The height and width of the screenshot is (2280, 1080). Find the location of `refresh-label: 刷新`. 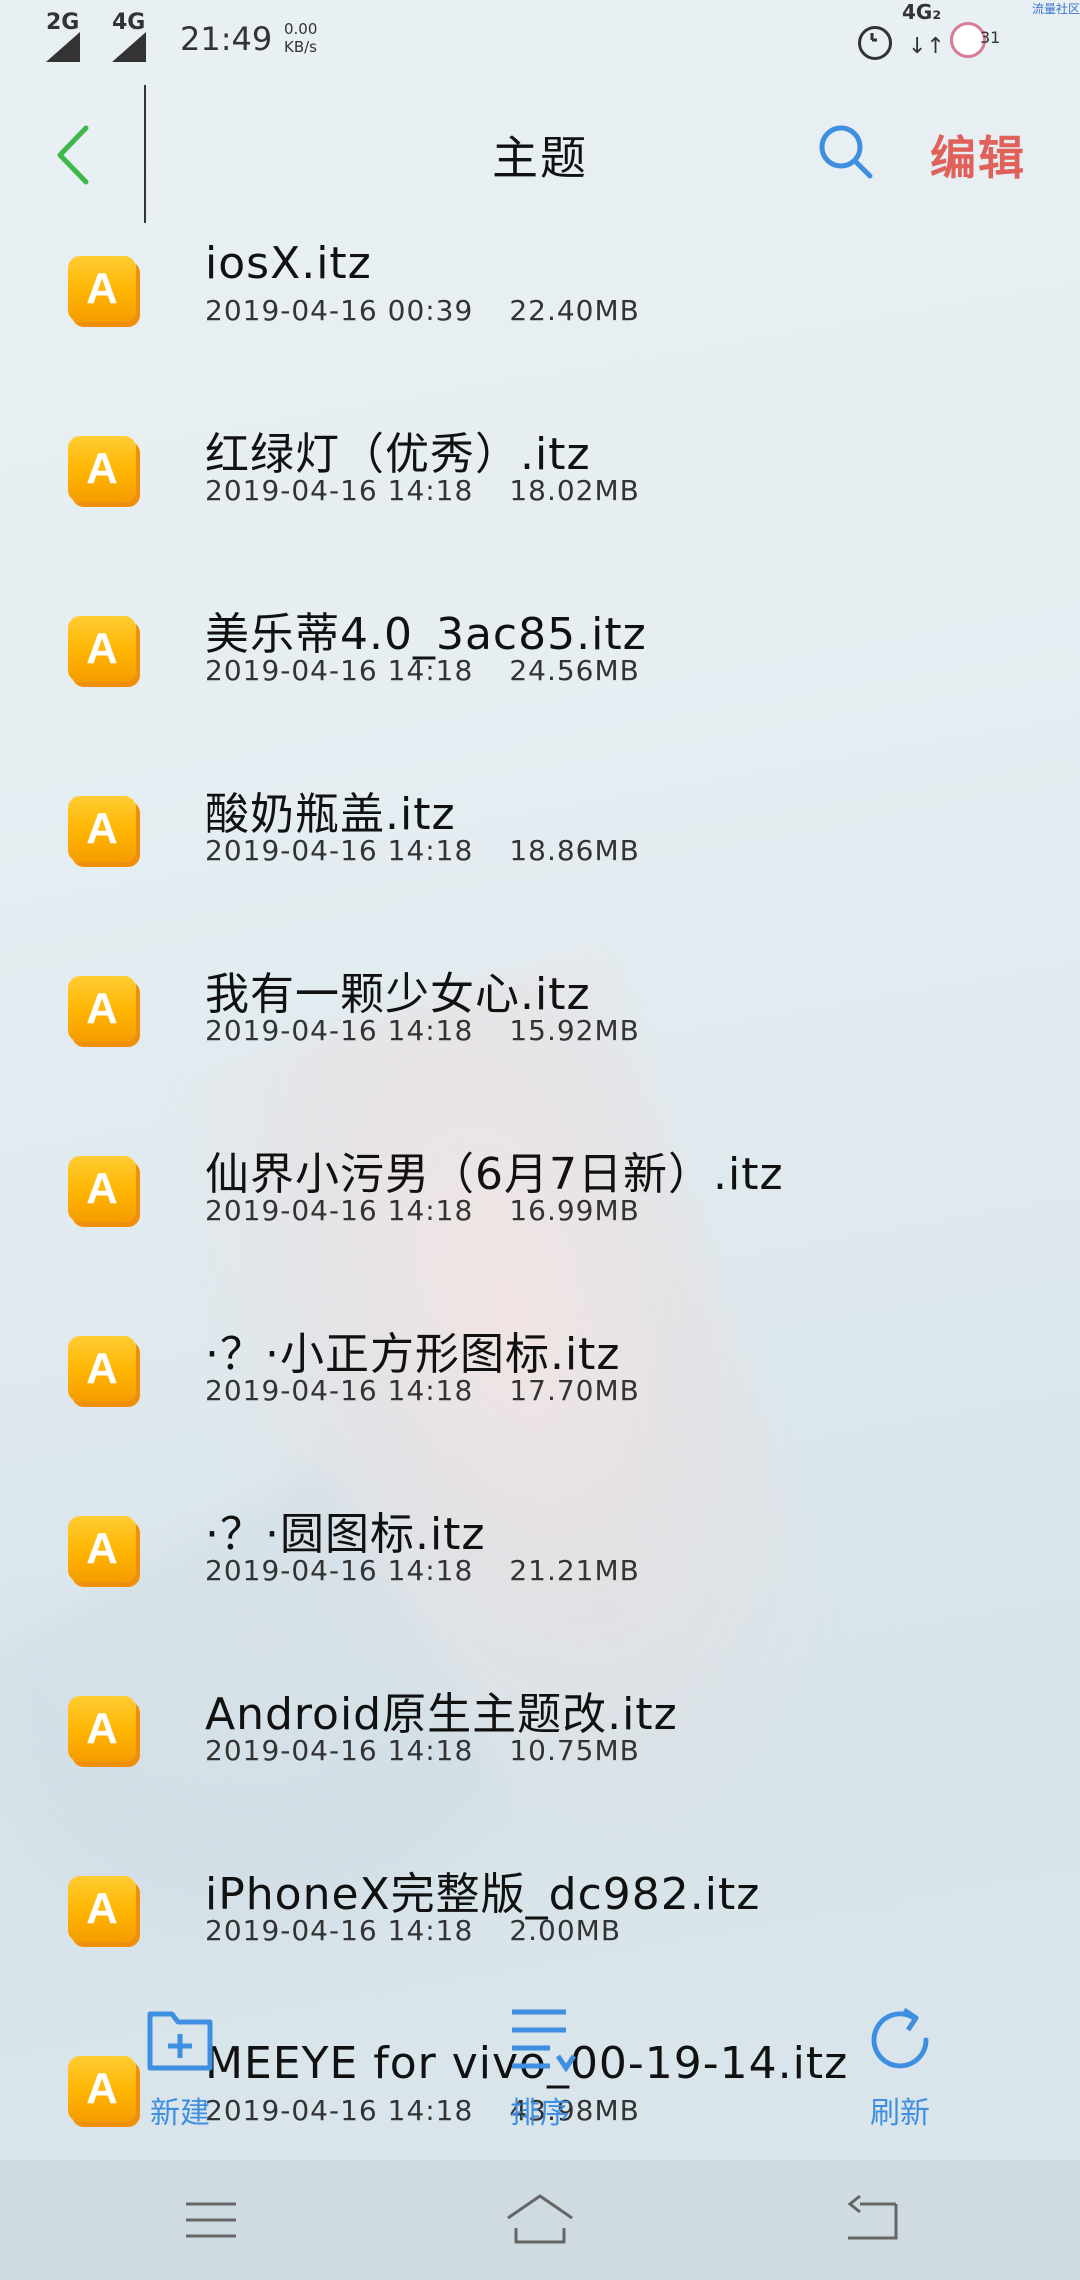

refresh-label: 刷新 is located at coordinates (900, 2113).